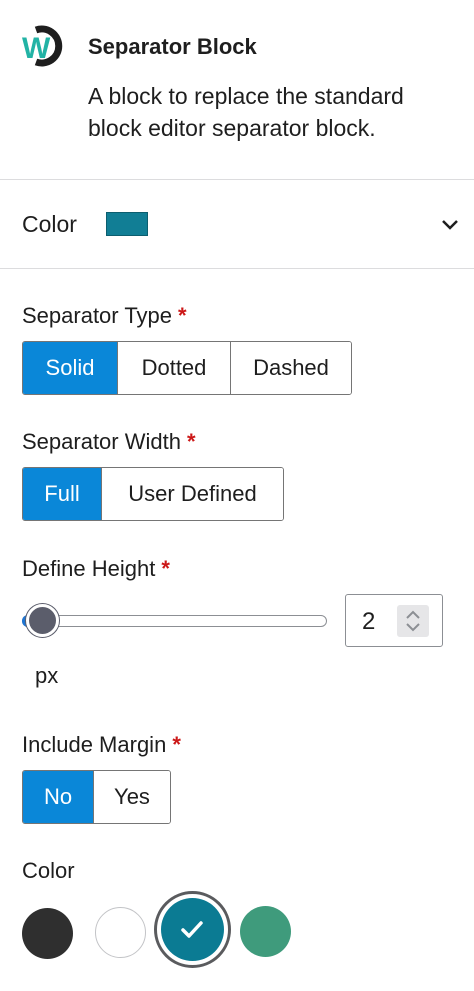  I want to click on color-swatch-green, so click(265, 931).